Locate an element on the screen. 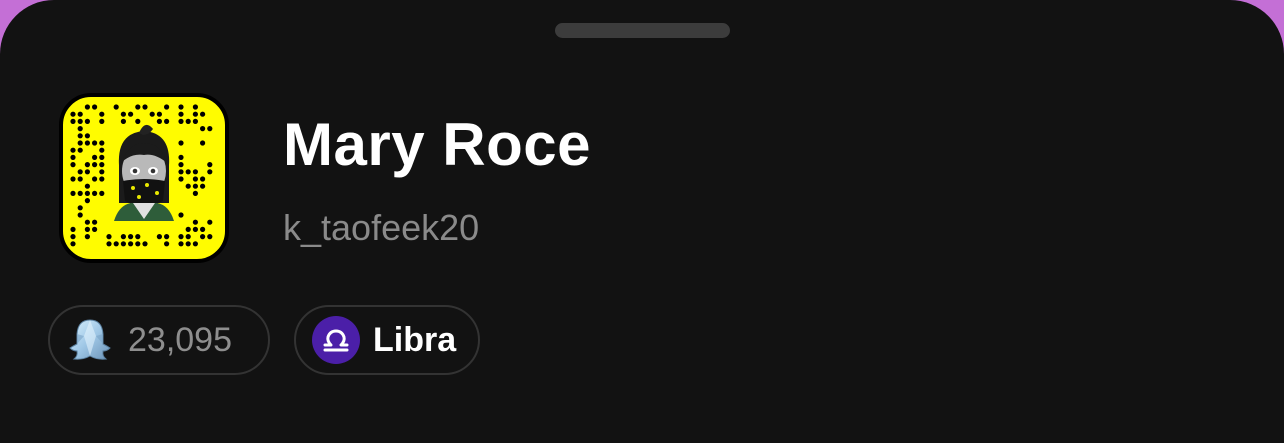  sheet-grabber-handle is located at coordinates (642, 30).